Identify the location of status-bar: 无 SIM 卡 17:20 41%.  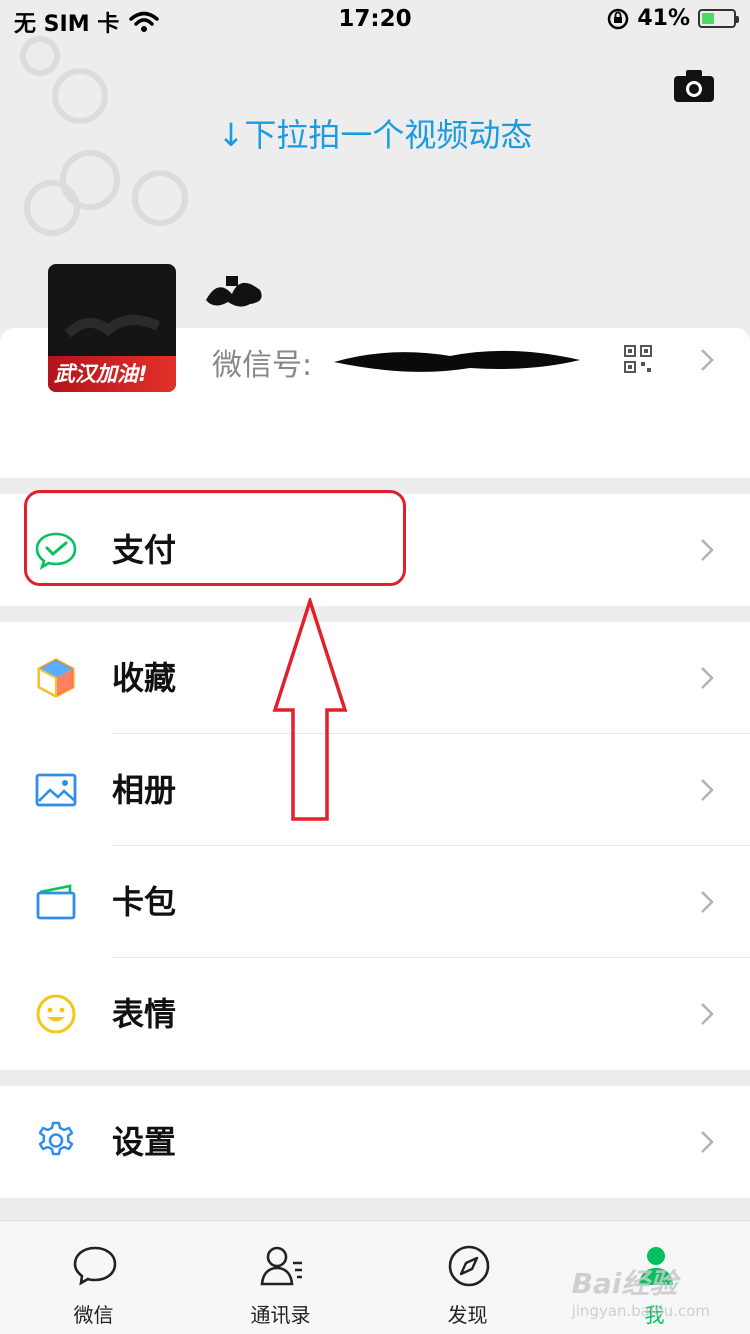
(375, 20).